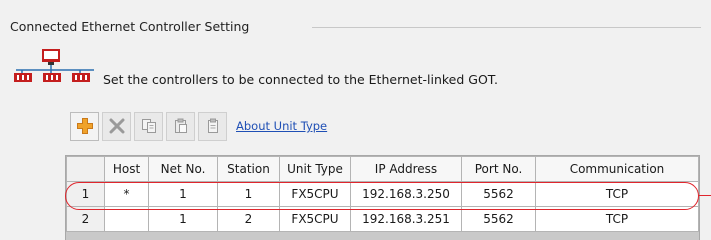  What do you see at coordinates (85, 194) in the screenshot?
I see `row-number: 1` at bounding box center [85, 194].